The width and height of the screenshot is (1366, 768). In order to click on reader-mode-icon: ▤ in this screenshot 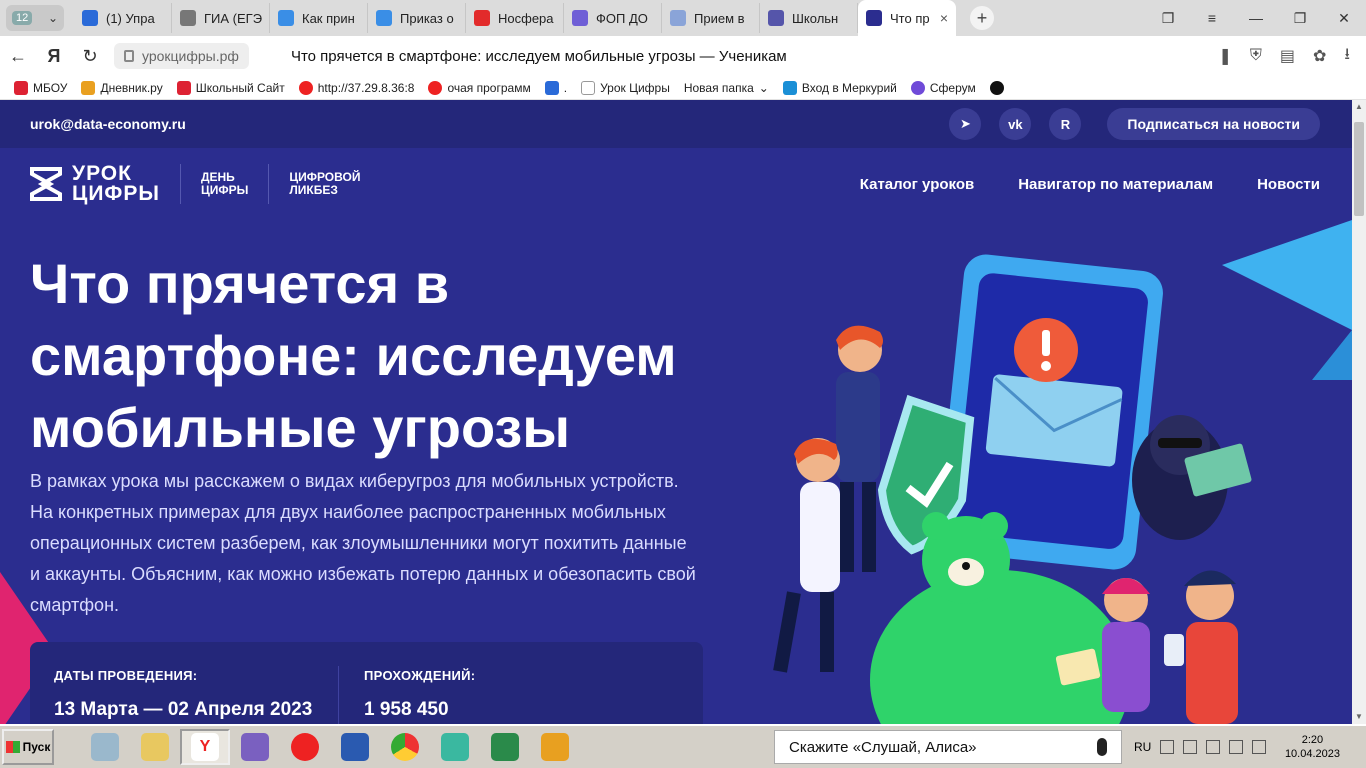, I will do `click(1287, 56)`.